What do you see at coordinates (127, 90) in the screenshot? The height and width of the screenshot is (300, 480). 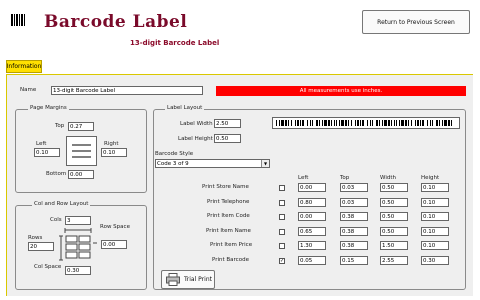 I see `name-field: 13-digit Barcode Label` at bounding box center [127, 90].